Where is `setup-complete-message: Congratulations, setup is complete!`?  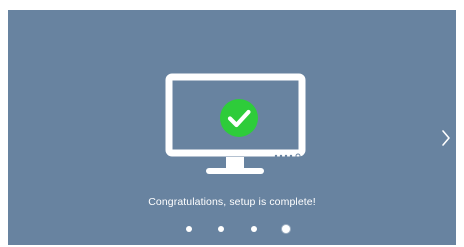
setup-complete-message: Congratulations, setup is complete! is located at coordinates (232, 202).